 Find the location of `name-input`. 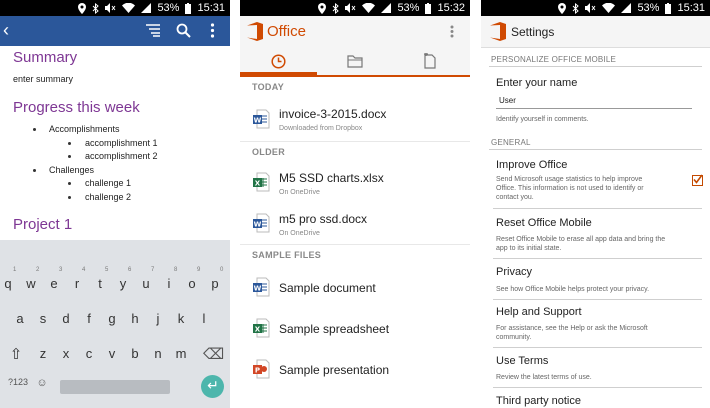

name-input is located at coordinates (594, 100).